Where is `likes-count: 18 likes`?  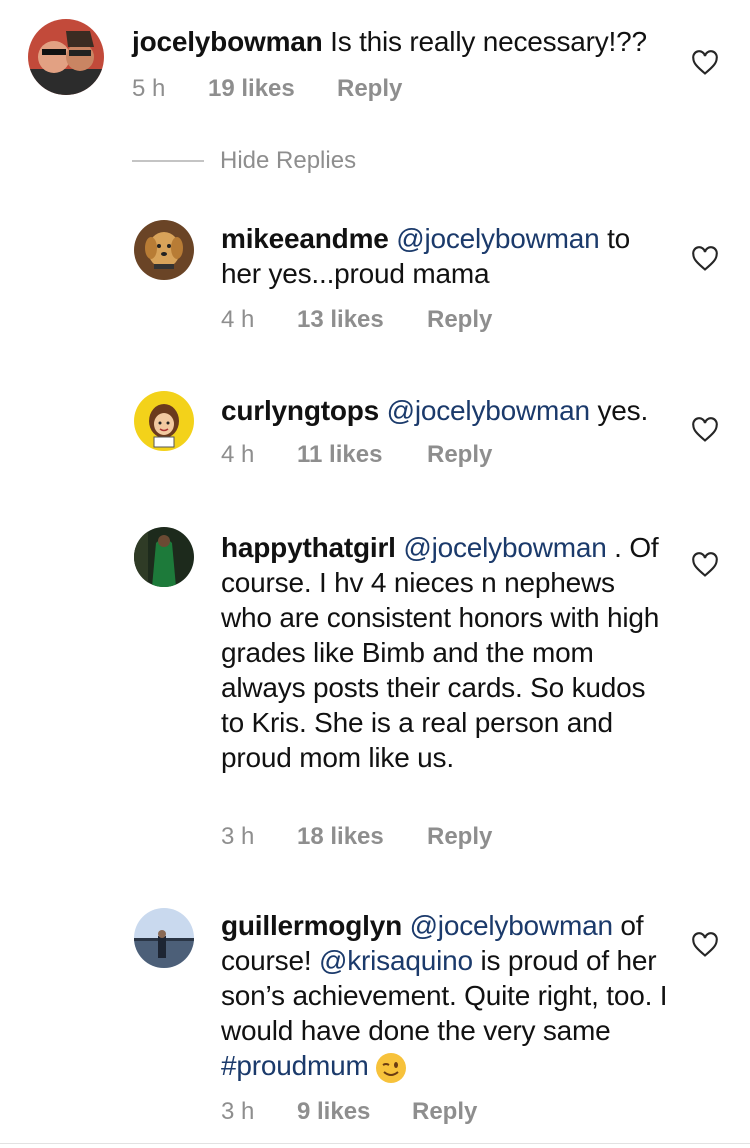
likes-count: 18 likes is located at coordinates (340, 837).